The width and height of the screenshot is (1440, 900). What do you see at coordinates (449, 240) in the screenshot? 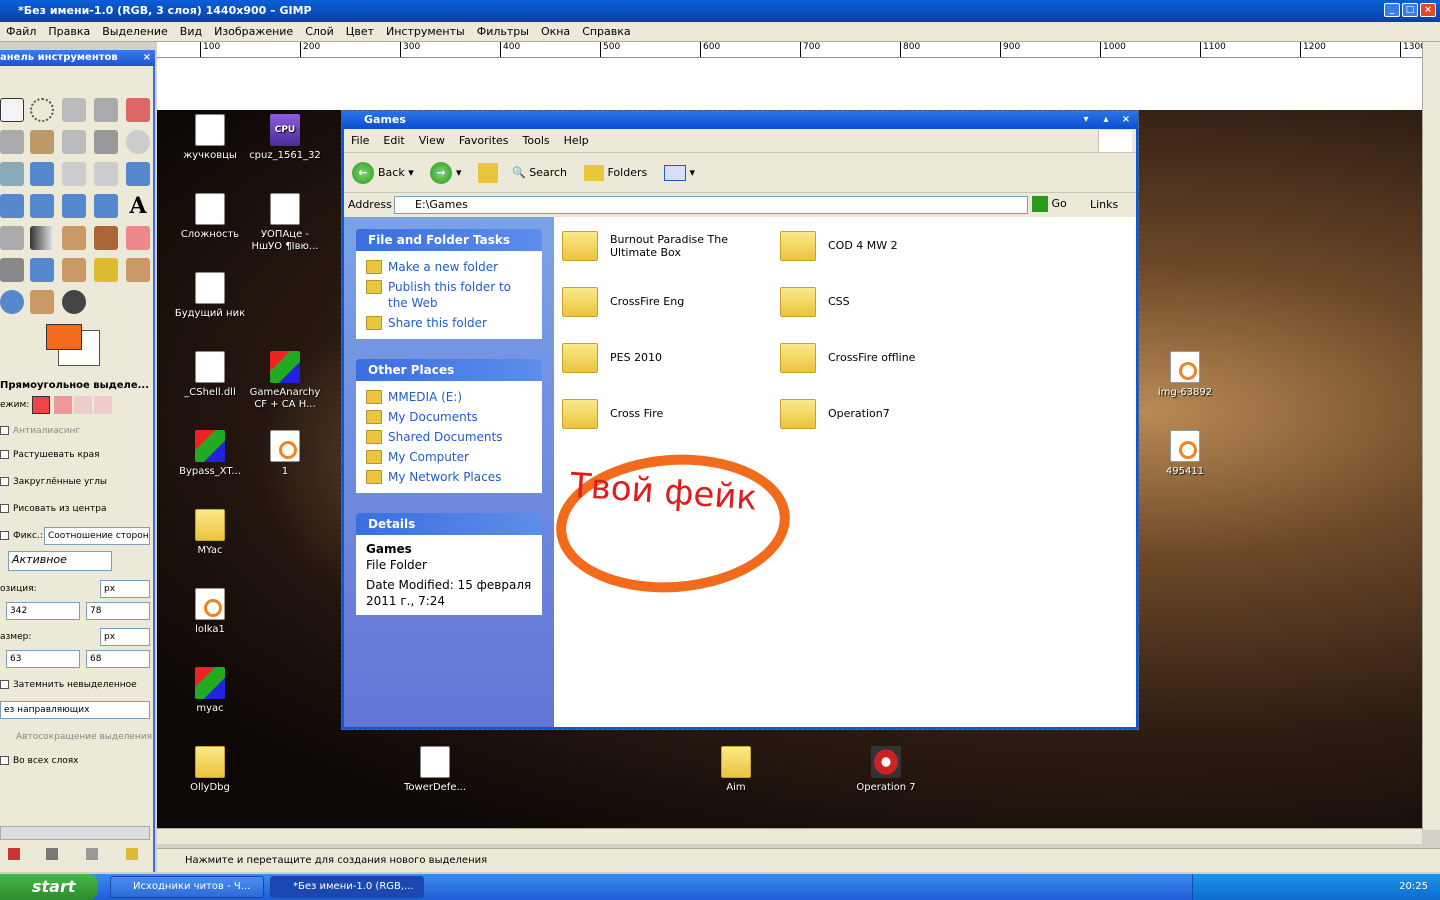
I see `file-folder-tasks-header: File and Folder Tasks` at bounding box center [449, 240].